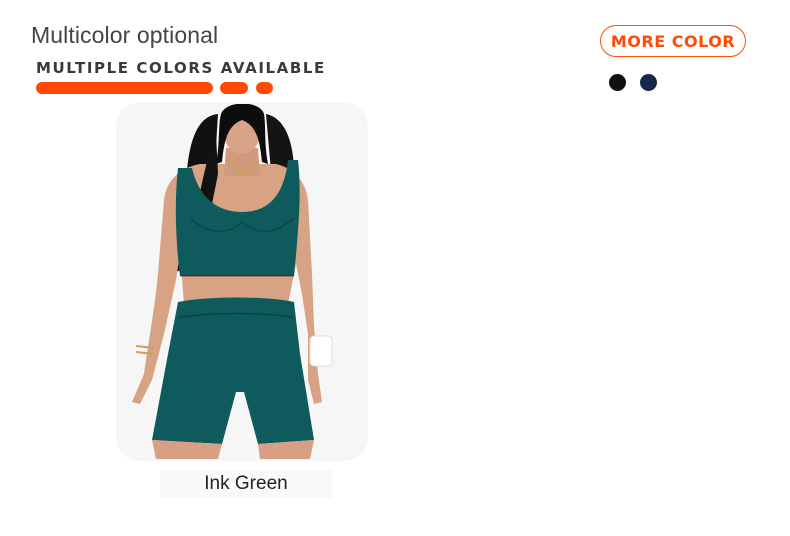 This screenshot has height=536, width=790. What do you see at coordinates (181, 68) in the screenshot?
I see `section-subtitle: MULTIPLE COLORS AVAILABLE` at bounding box center [181, 68].